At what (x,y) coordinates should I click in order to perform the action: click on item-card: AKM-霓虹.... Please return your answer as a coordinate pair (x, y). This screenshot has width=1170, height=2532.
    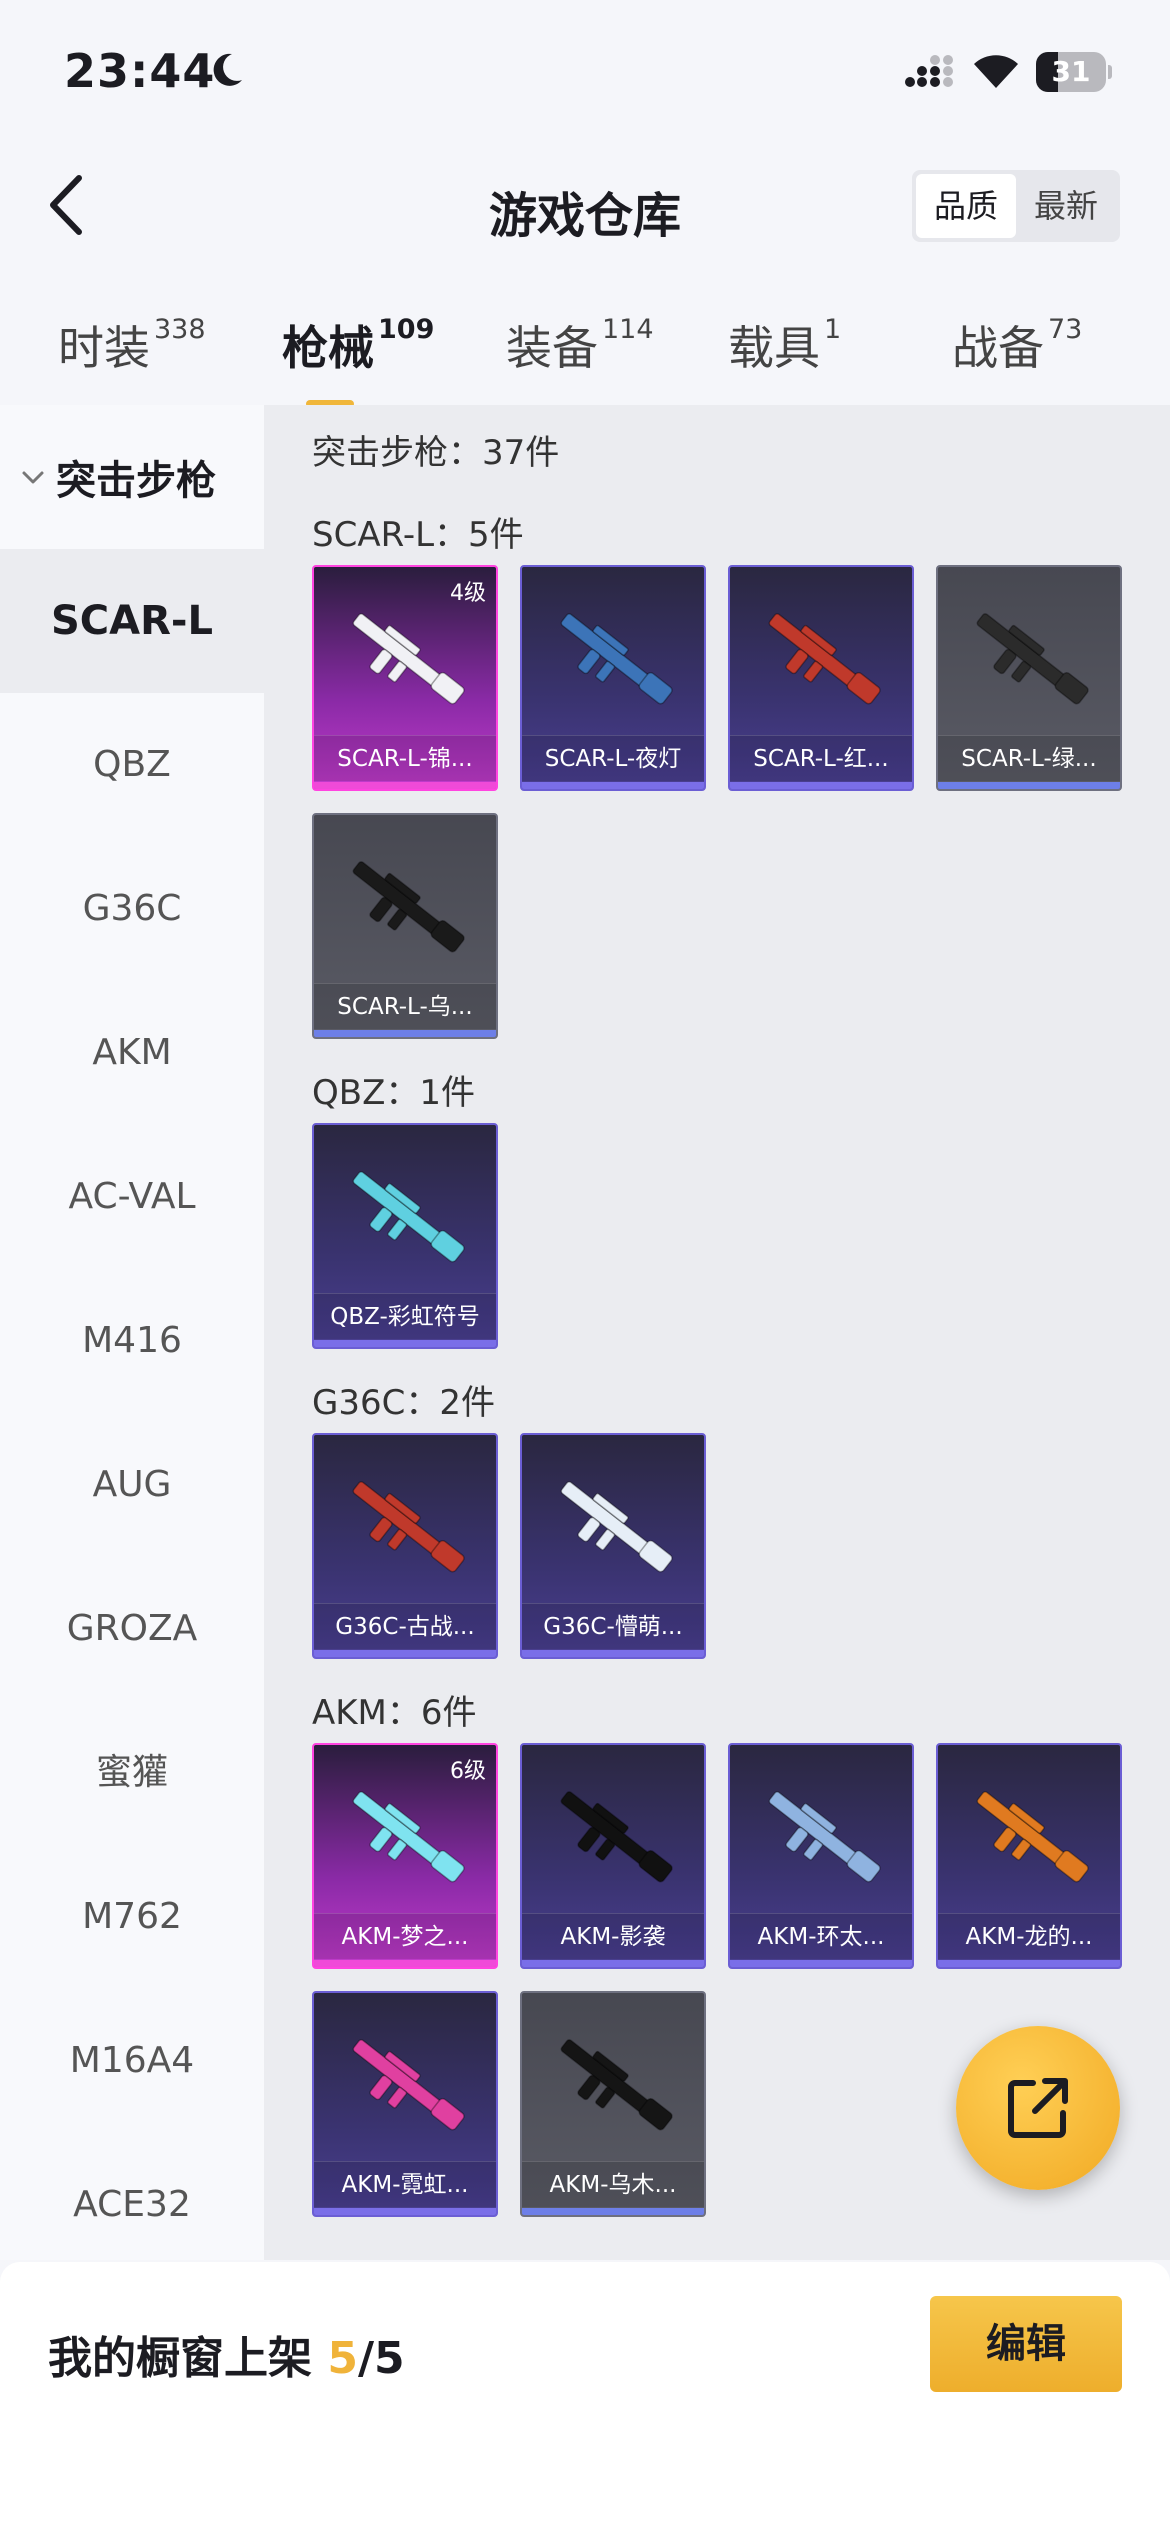
    Looking at the image, I should click on (405, 2104).